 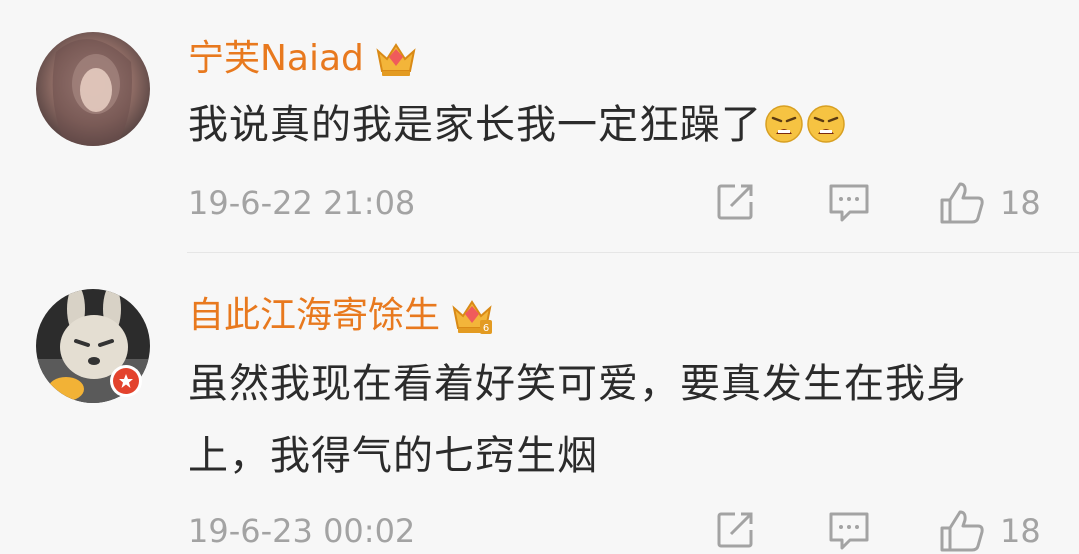 I want to click on avatar, so click(x=93, y=89).